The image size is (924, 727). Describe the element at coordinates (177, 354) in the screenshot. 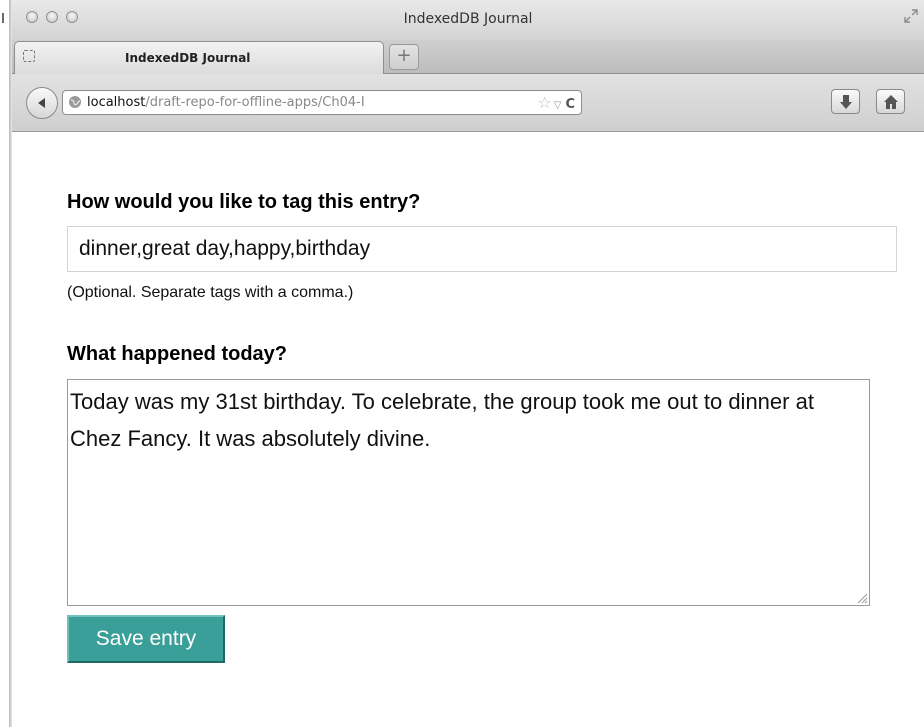

I see `entry-question-label: What happened today?` at that location.